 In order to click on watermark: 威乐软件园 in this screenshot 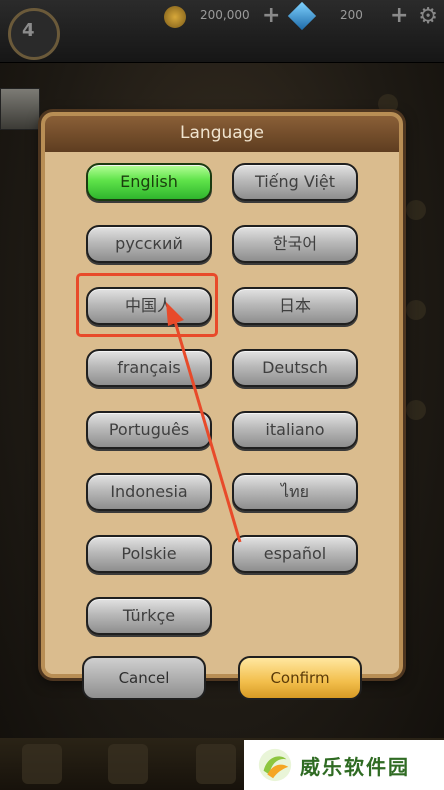, I will do `click(344, 765)`.